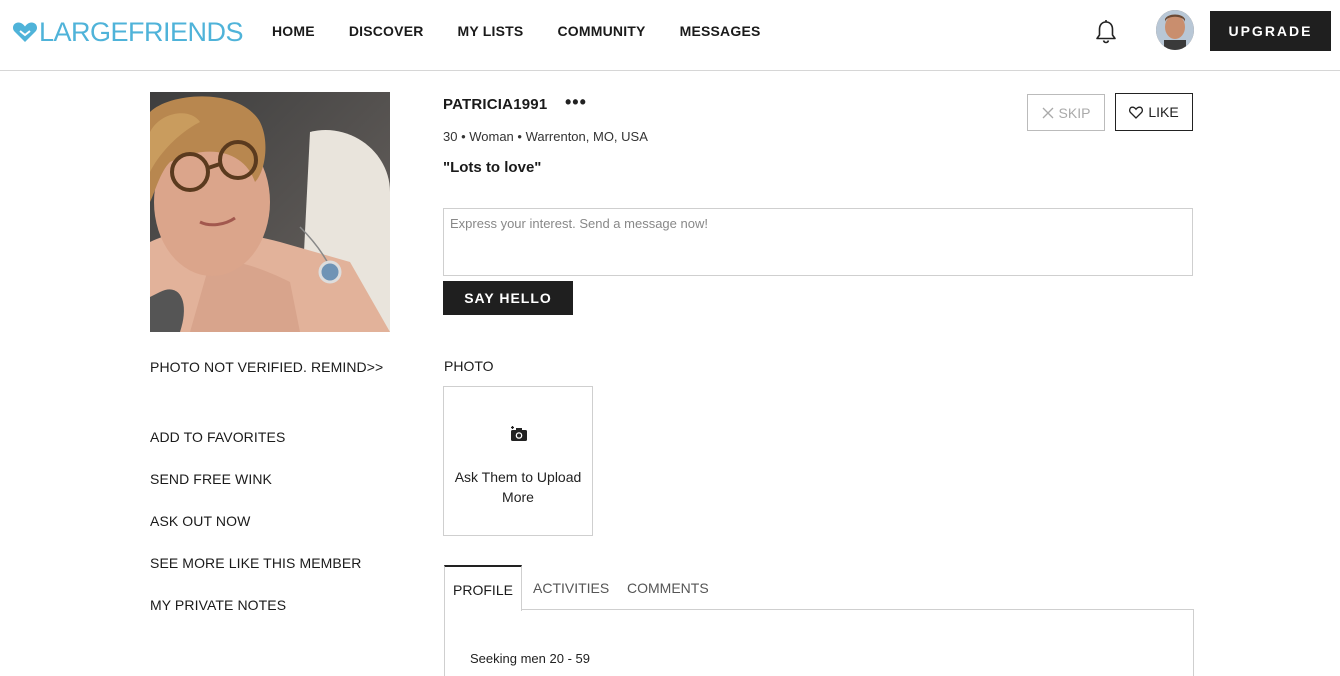  Describe the element at coordinates (495, 104) in the screenshot. I see `profile-username: PATRICIA1991` at that location.